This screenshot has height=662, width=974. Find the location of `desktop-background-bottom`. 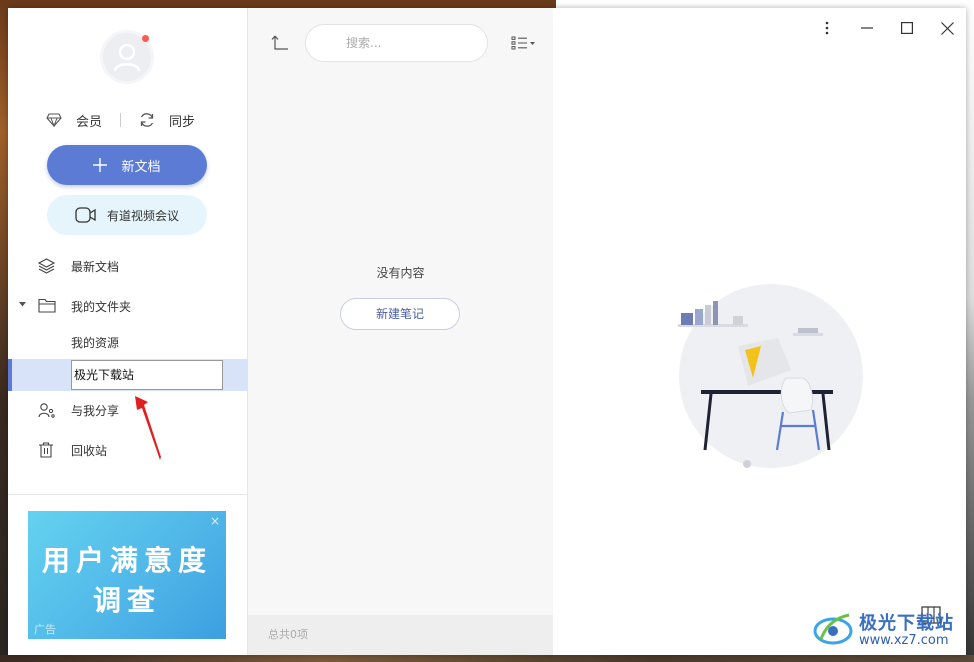

desktop-background-bottom is located at coordinates (487, 658).